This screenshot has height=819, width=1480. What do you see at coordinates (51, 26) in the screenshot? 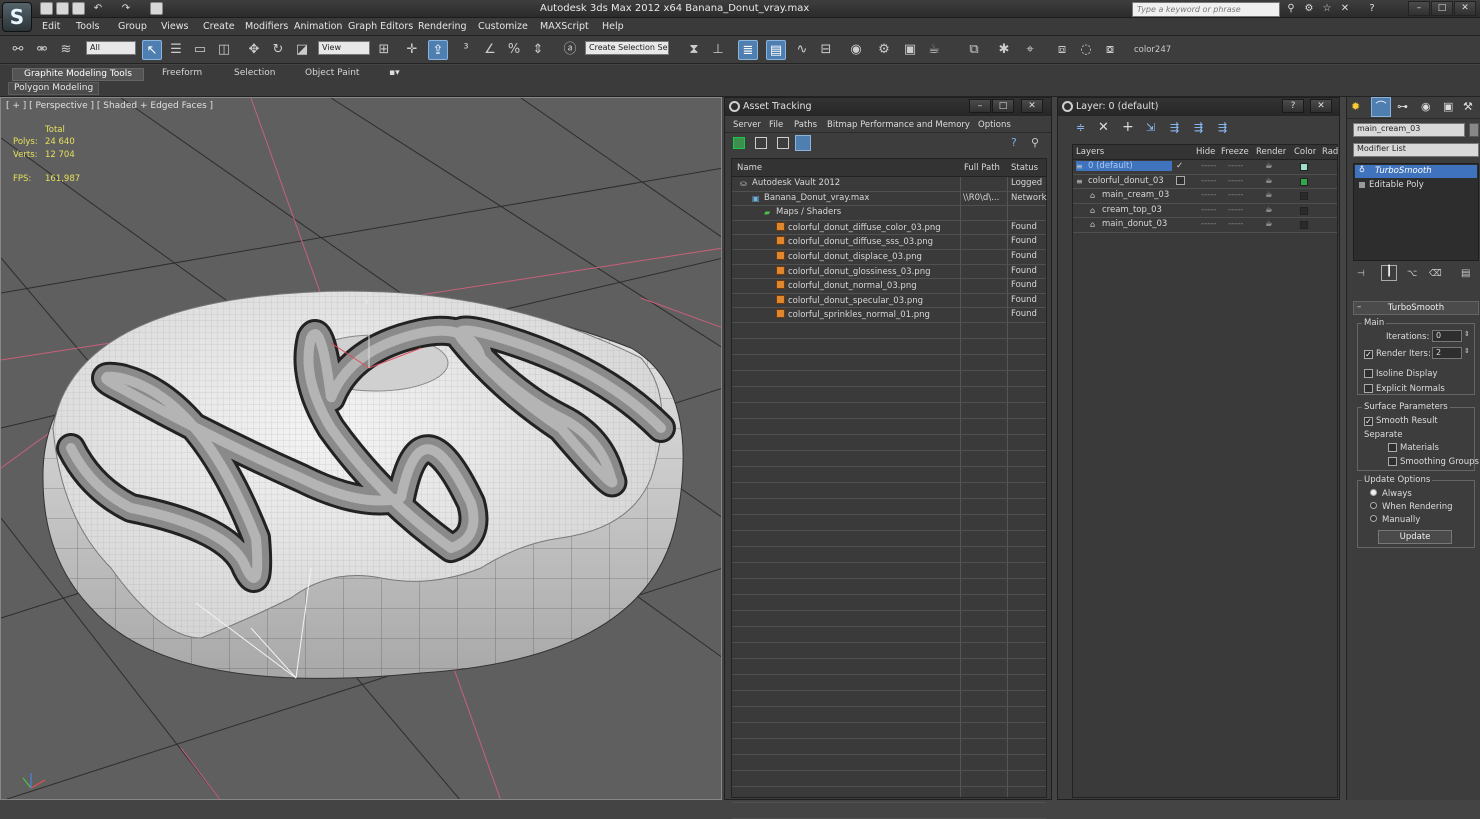
I see `menu-edit: Edit` at bounding box center [51, 26].